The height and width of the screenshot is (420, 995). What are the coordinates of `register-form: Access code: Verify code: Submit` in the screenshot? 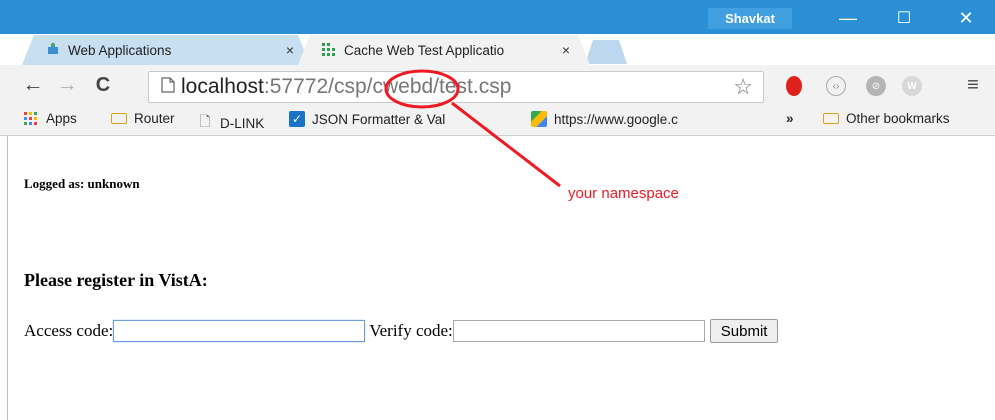 It's located at (401, 331).